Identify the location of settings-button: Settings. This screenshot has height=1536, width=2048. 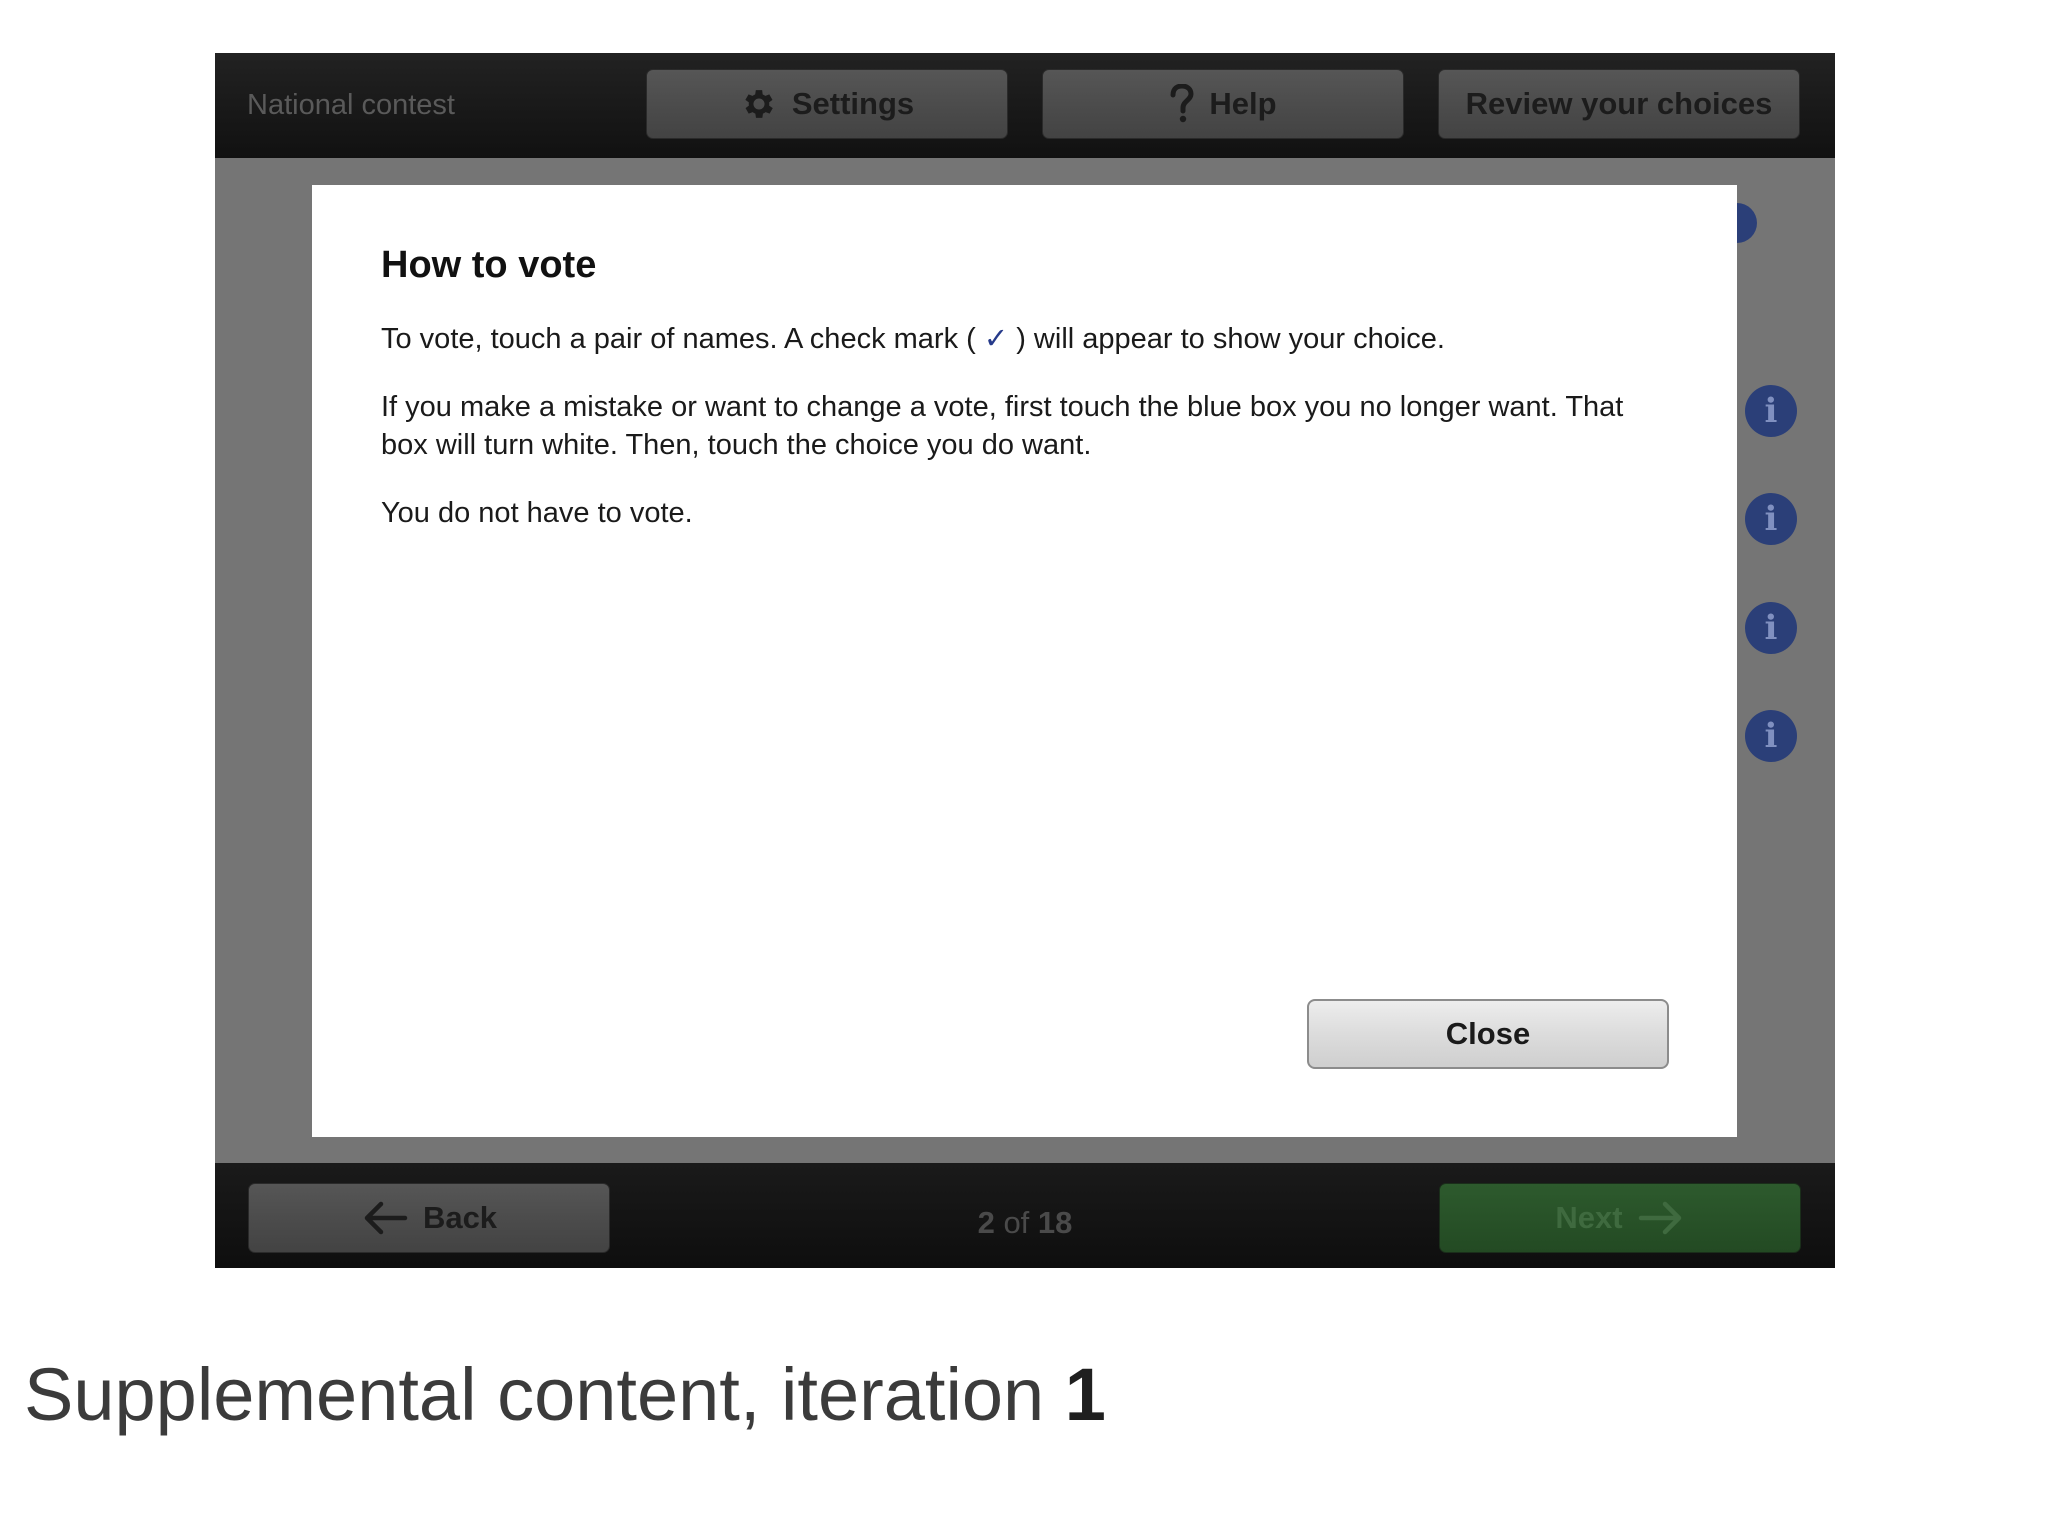
(827, 104).